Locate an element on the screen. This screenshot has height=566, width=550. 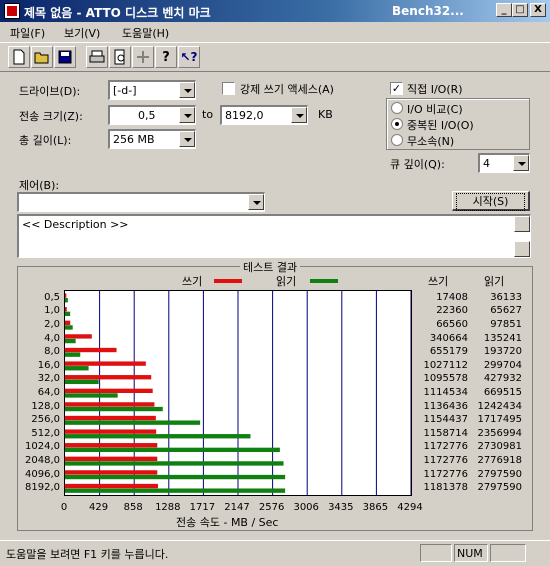
io-compare-radio is located at coordinates (397, 108).